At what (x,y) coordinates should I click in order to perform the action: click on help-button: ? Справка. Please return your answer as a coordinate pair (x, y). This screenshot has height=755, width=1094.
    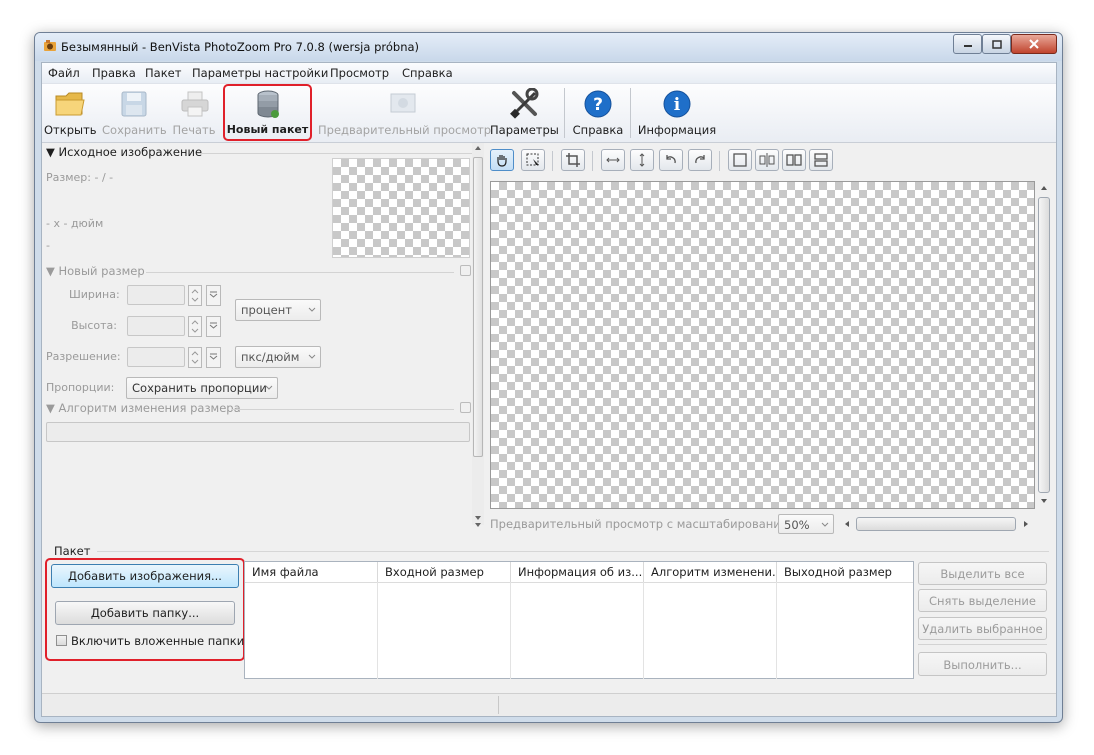
    Looking at the image, I should click on (598, 112).